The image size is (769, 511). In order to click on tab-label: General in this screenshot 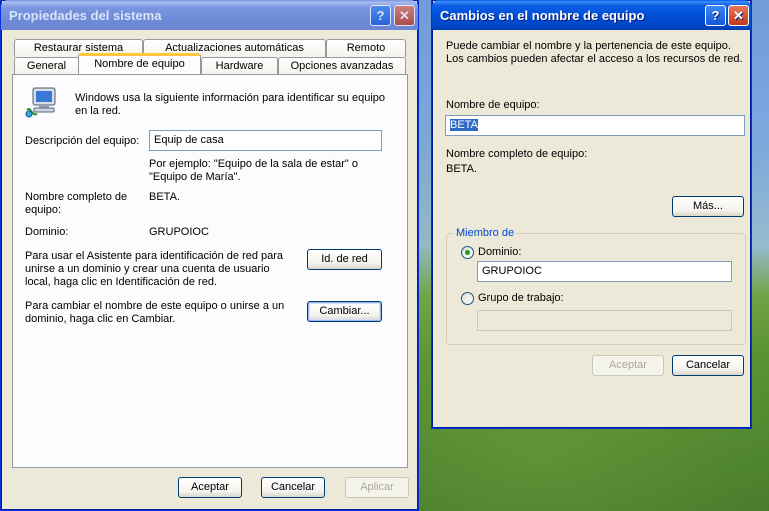, I will do `click(46, 66)`.